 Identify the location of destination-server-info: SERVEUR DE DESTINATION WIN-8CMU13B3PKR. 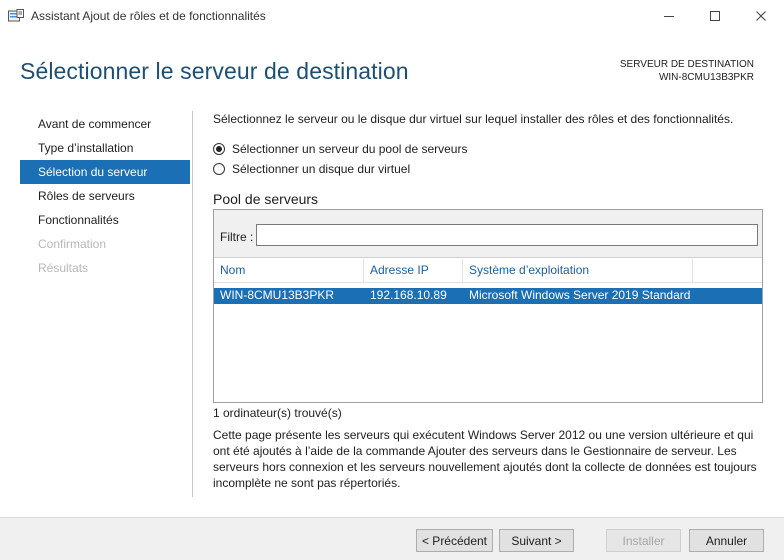
(687, 71).